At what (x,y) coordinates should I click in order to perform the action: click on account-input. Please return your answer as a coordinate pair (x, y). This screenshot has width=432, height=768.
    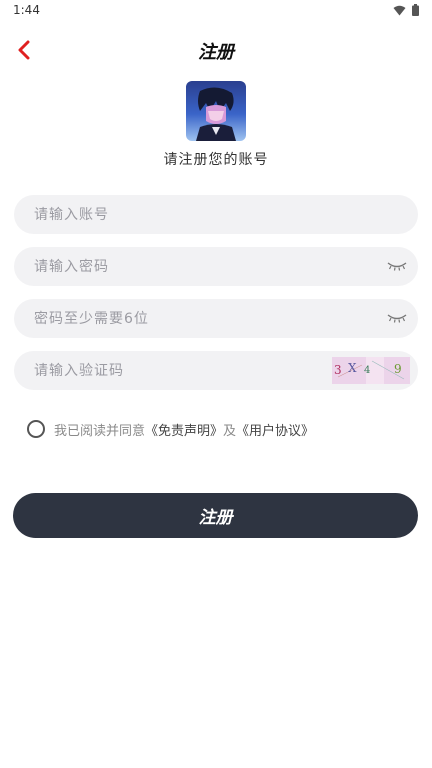
    Looking at the image, I should click on (199, 214).